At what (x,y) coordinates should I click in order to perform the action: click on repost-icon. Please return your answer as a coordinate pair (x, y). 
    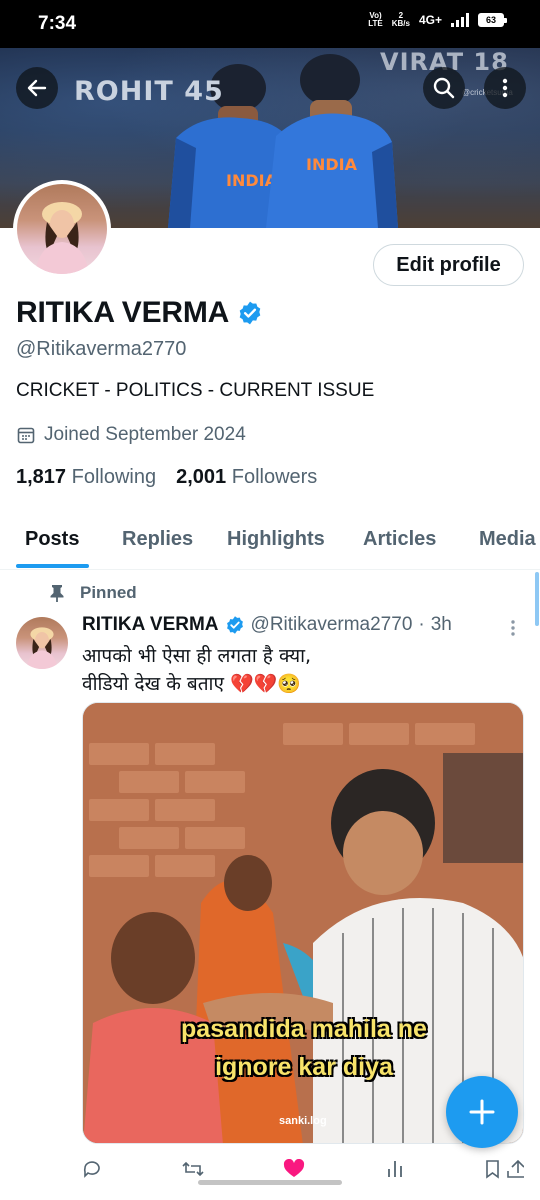
    Looking at the image, I should click on (192, 1169).